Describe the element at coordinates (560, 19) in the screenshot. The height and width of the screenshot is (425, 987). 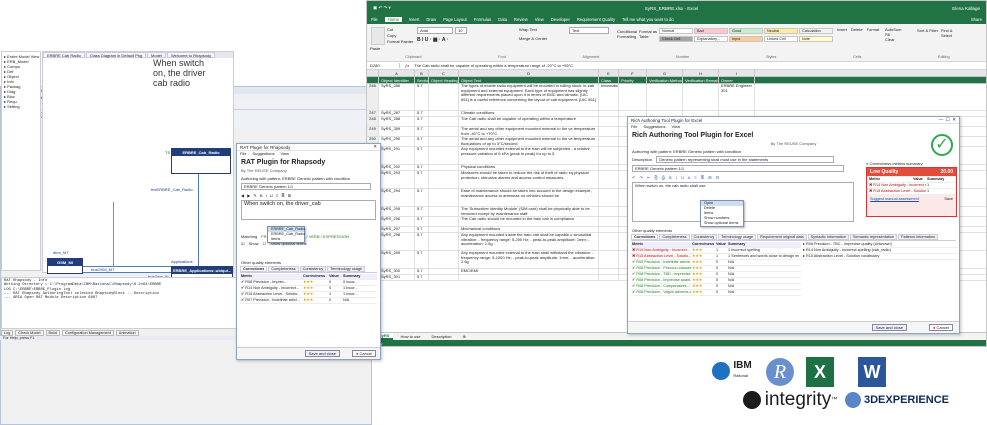
I see `ribbon-tab: Developer` at that location.